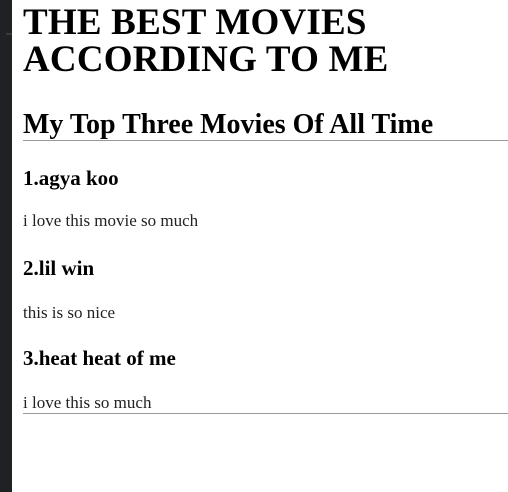 The height and width of the screenshot is (492, 508). I want to click on window-edge-strip, so click(6, 246).